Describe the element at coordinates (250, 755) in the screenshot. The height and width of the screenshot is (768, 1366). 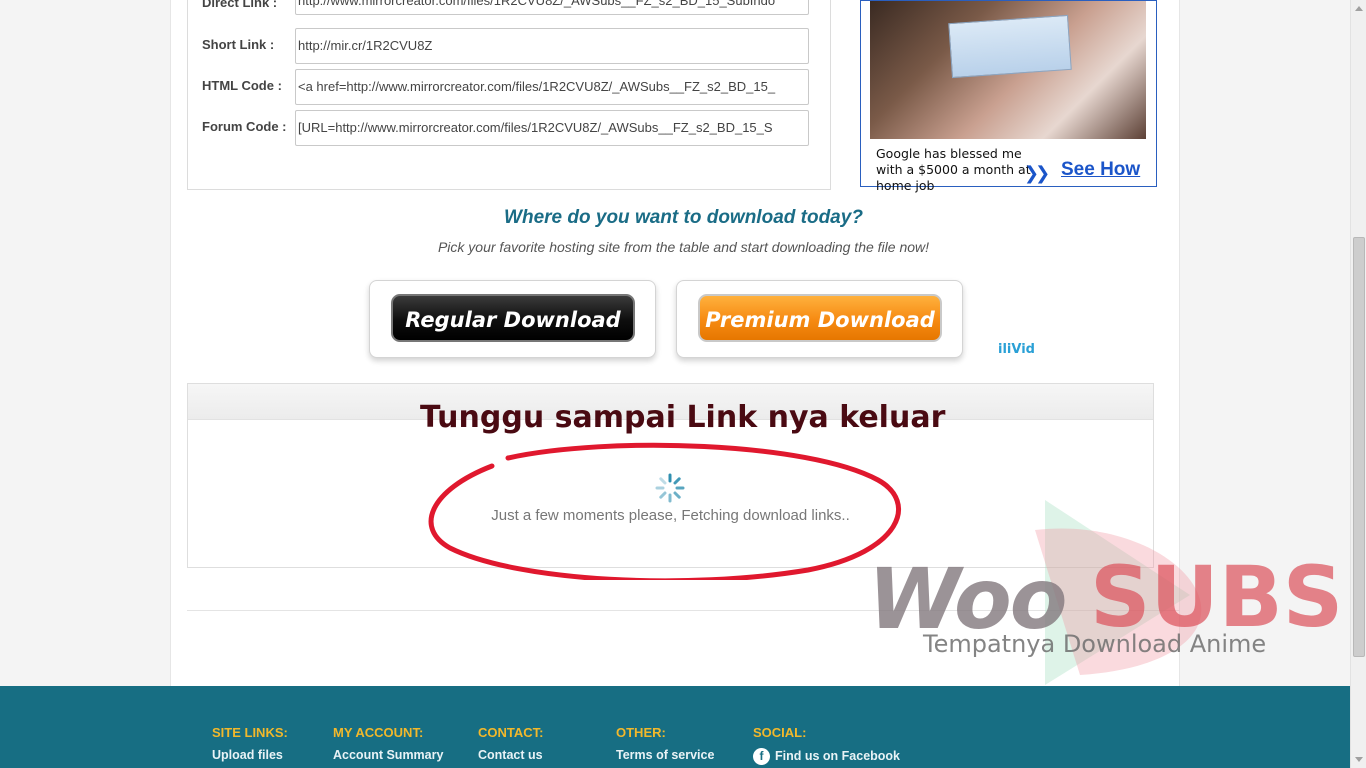
I see `footer-link-upload-files: Upload files` at that location.